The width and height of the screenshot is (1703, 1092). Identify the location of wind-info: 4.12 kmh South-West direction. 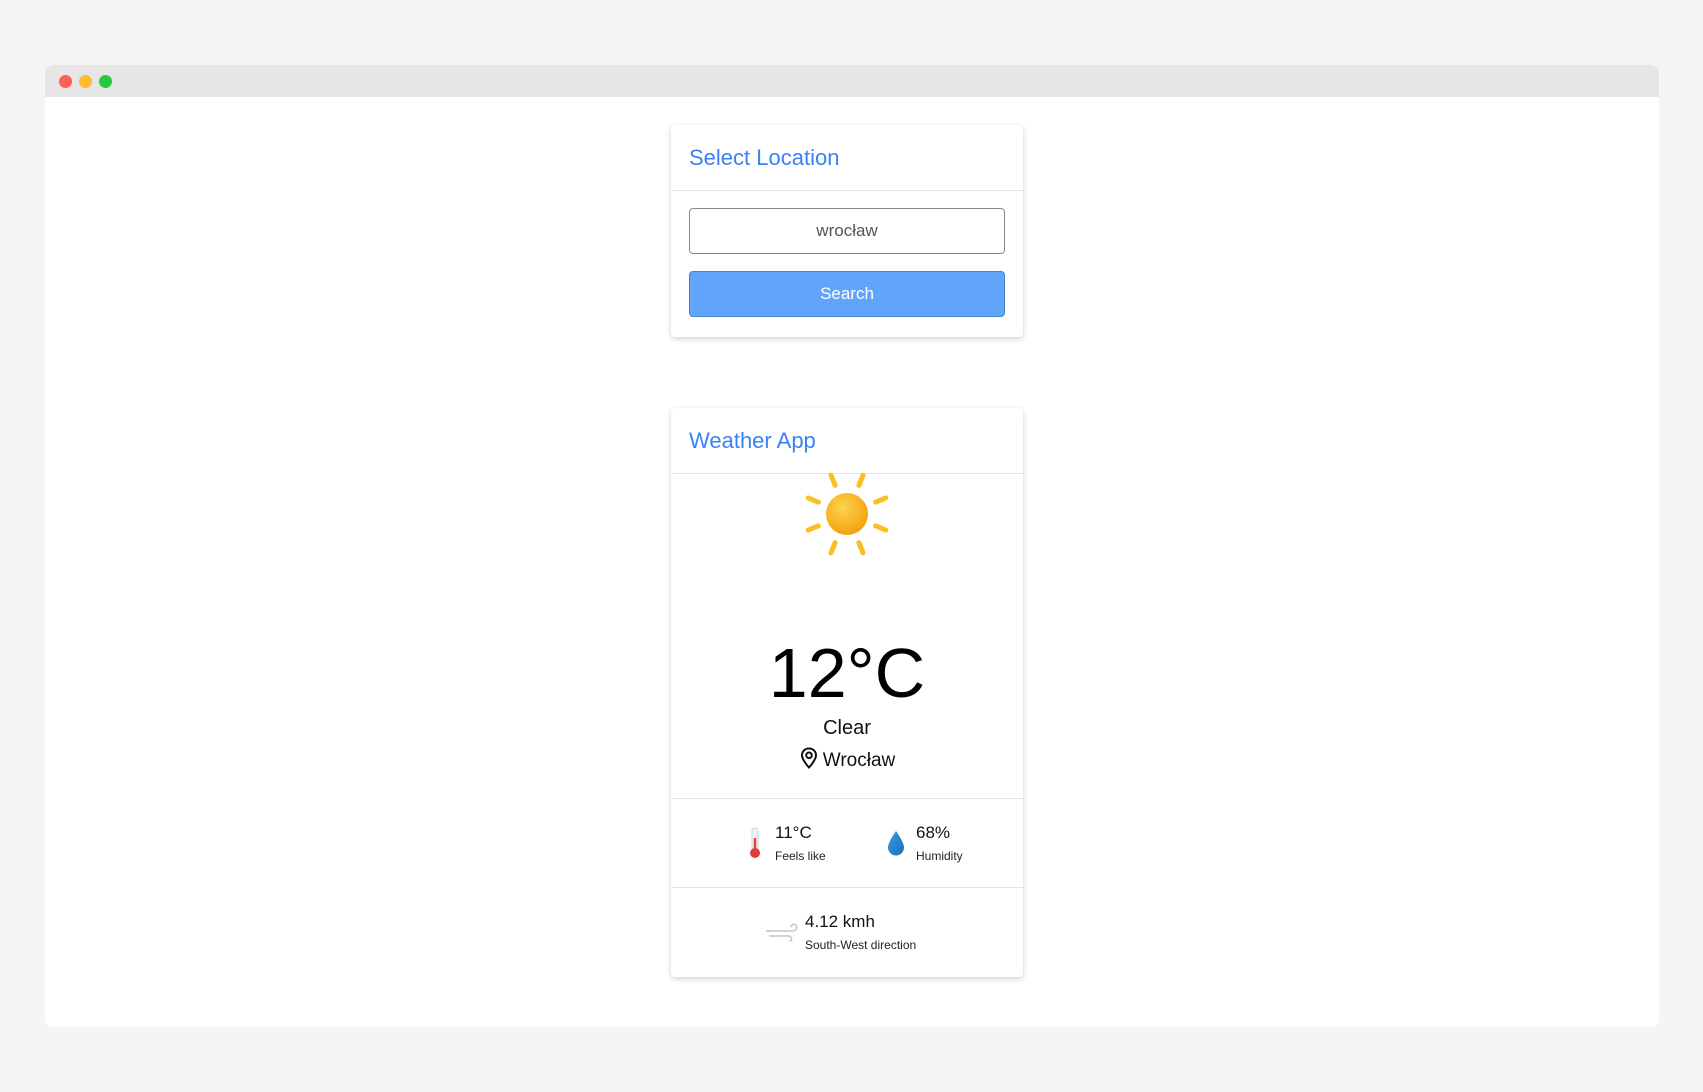
(847, 932).